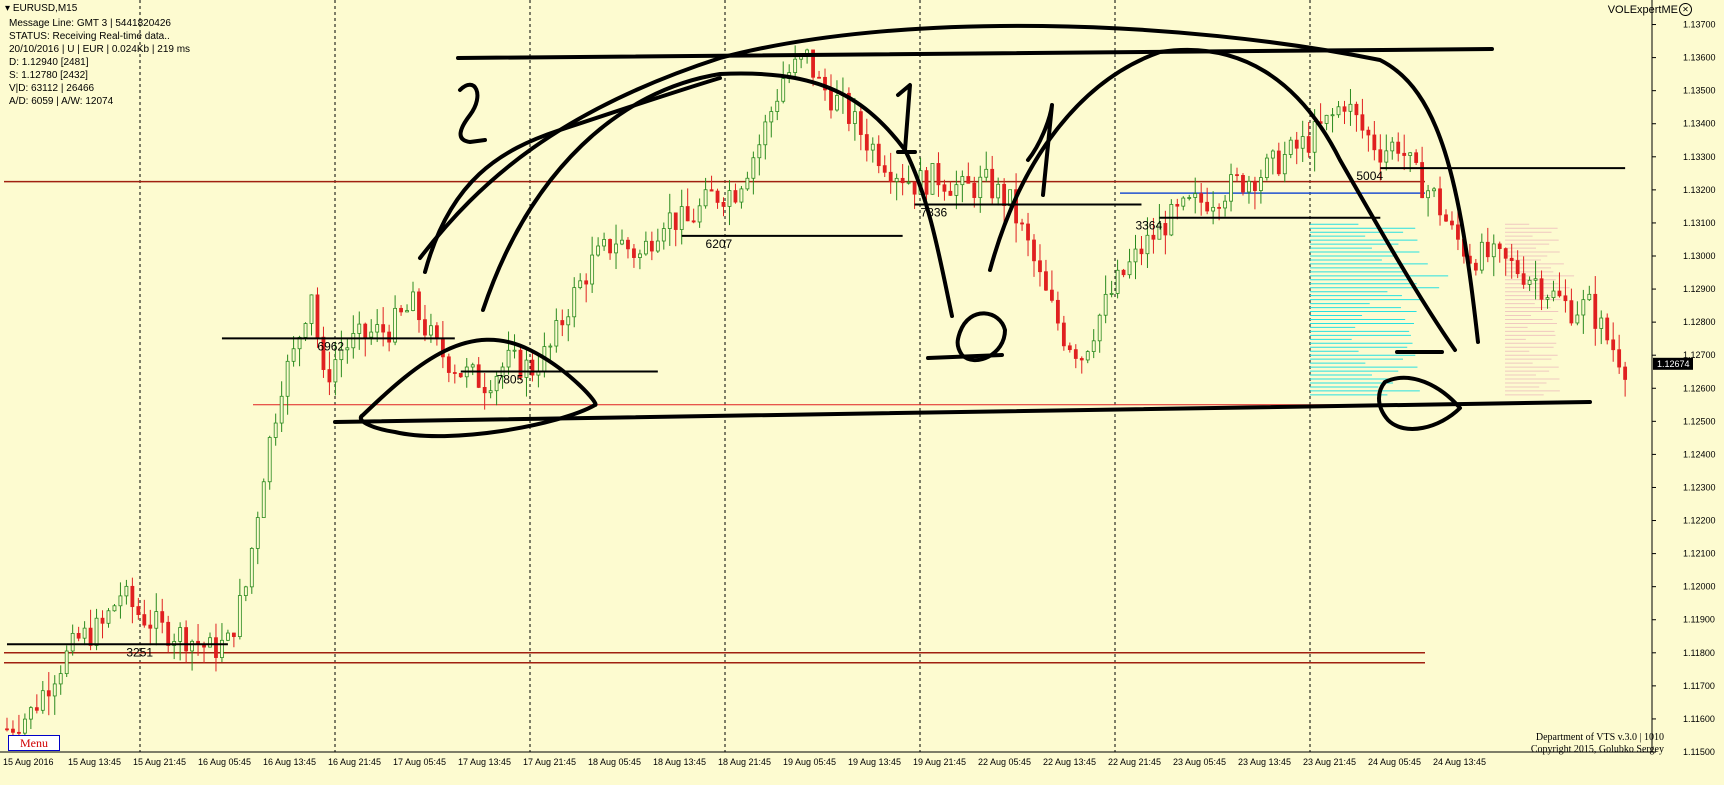 Image resolution: width=1724 pixels, height=785 pixels. Describe the element at coordinates (981, 336) in the screenshot. I see `annotation-ellipse-low` at that location.